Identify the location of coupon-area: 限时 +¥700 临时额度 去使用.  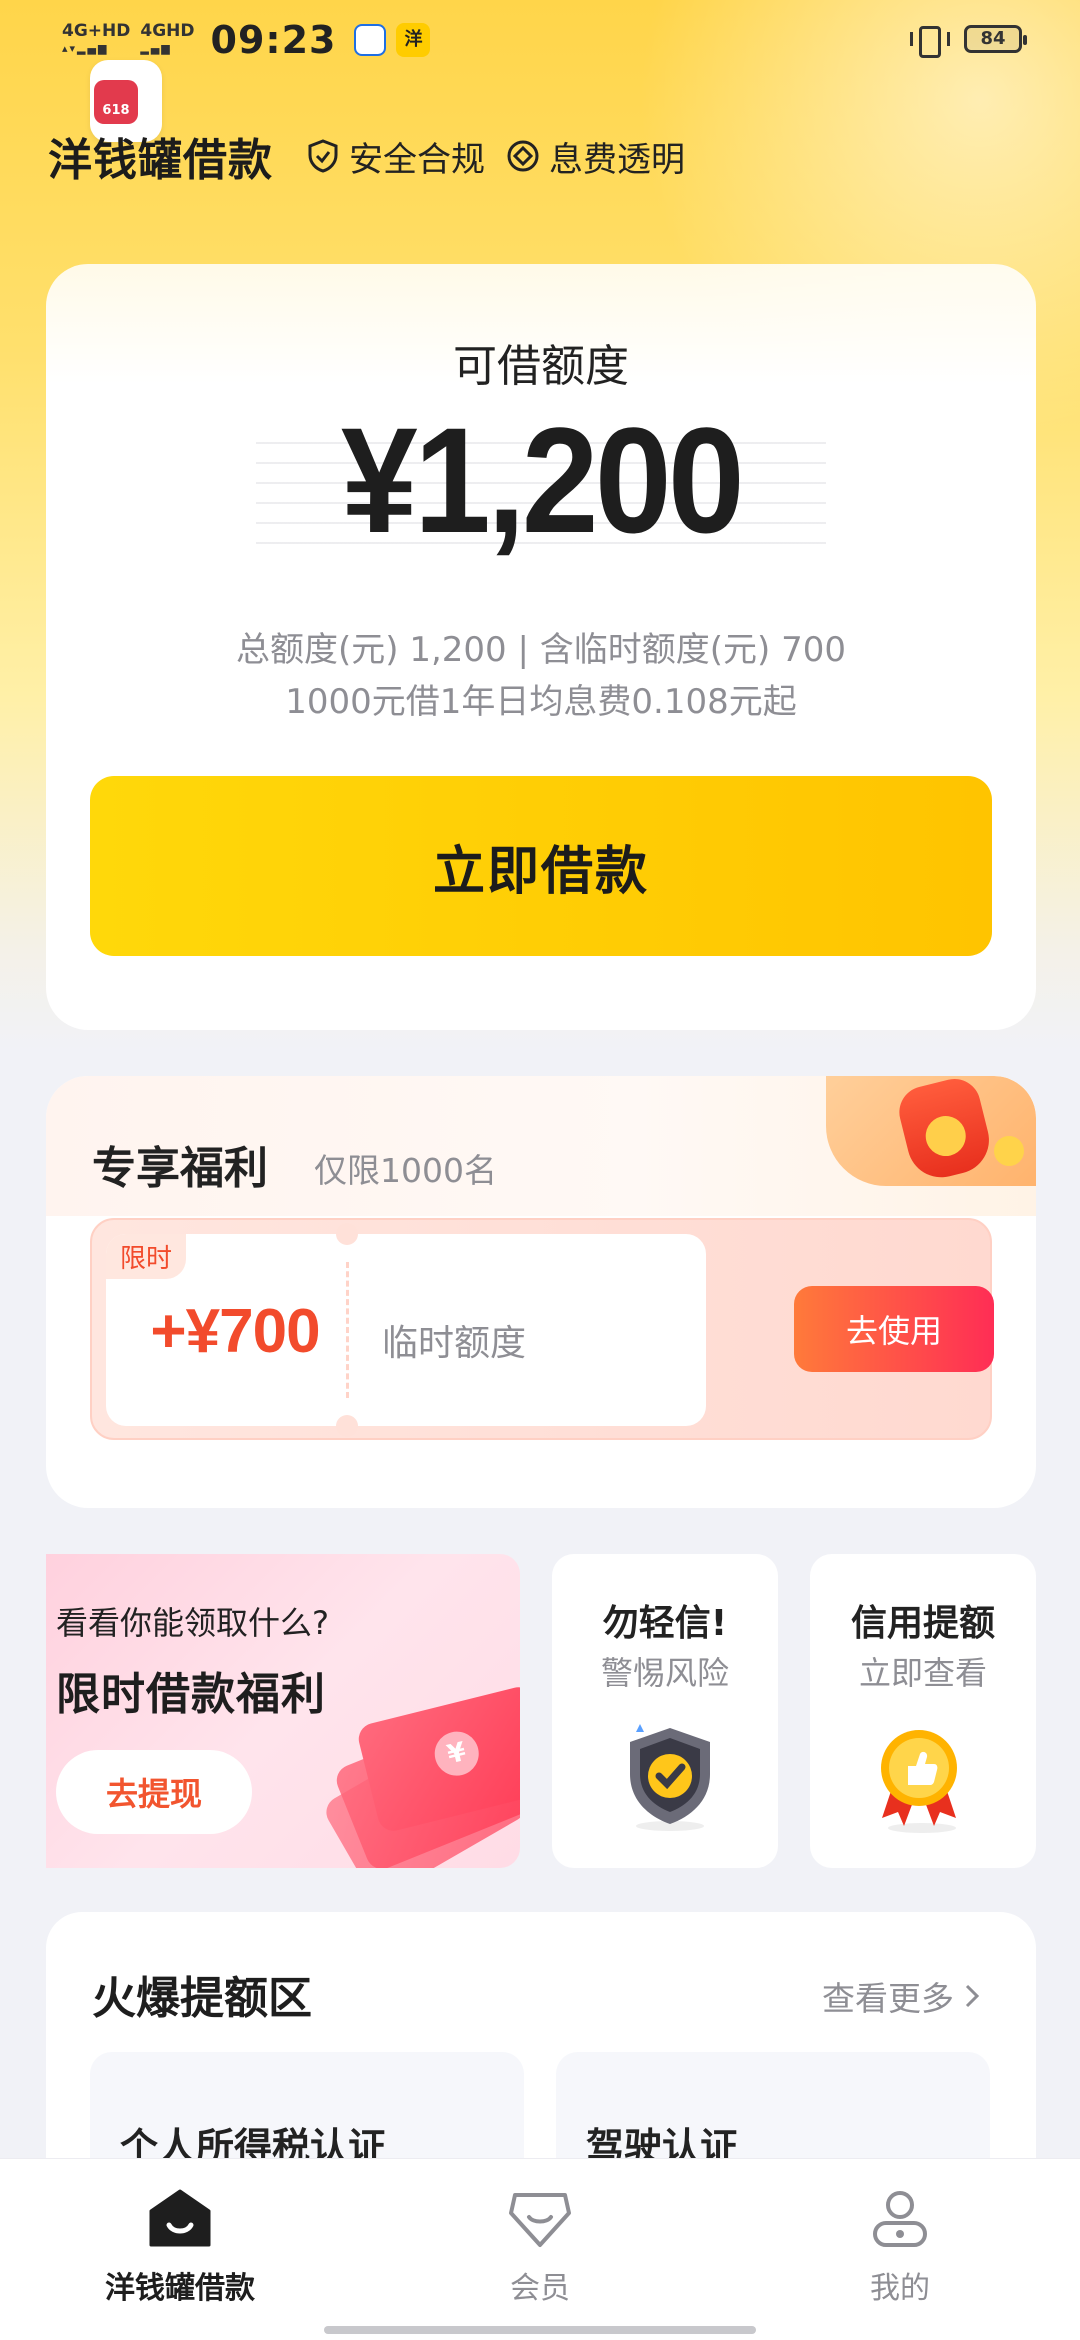
(542, 1329).